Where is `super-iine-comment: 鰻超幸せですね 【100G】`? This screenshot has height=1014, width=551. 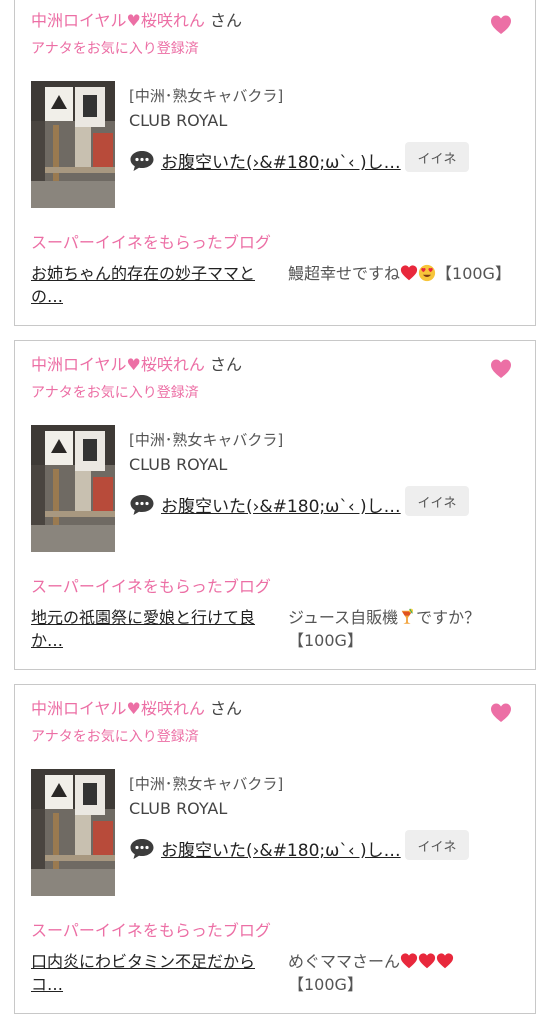 super-iine-comment: 鰻超幸せですね 【100G】 is located at coordinates (406, 273).